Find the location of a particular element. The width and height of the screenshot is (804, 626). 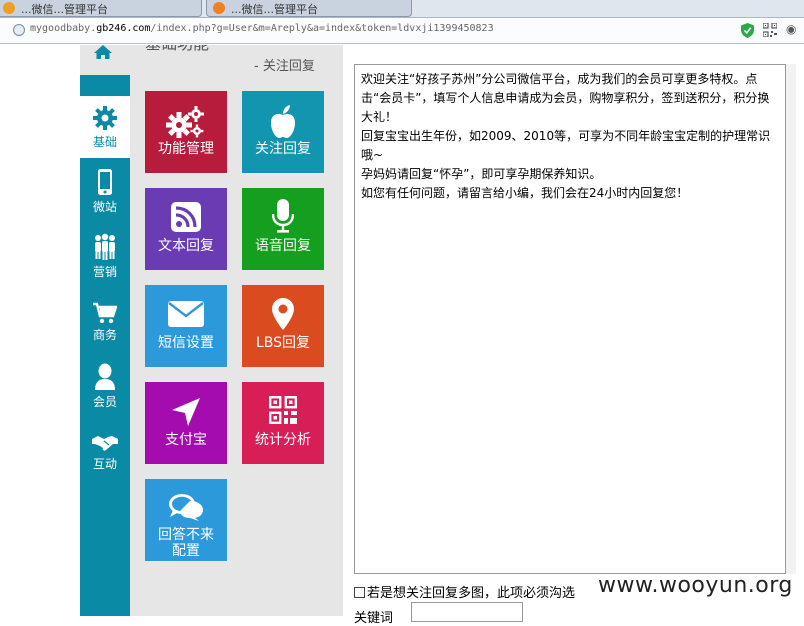

tile-unanswered-config: 回答不来 配置 is located at coordinates (186, 520).